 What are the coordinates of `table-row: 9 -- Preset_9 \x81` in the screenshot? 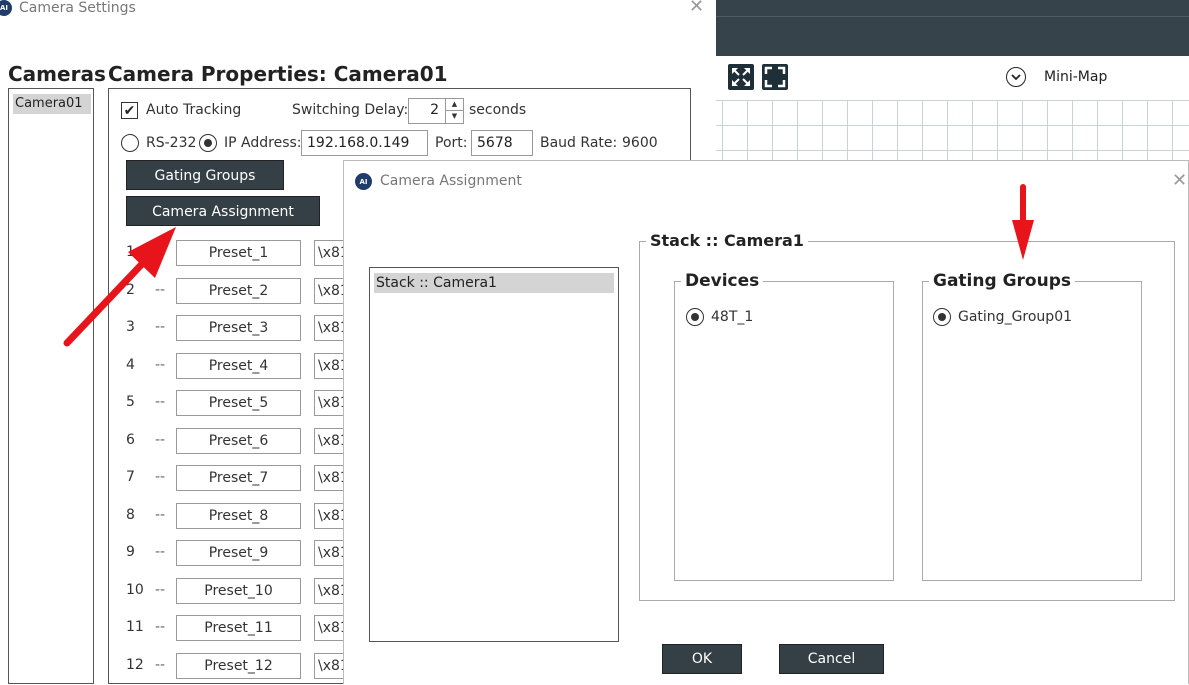 It's located at (231, 553).